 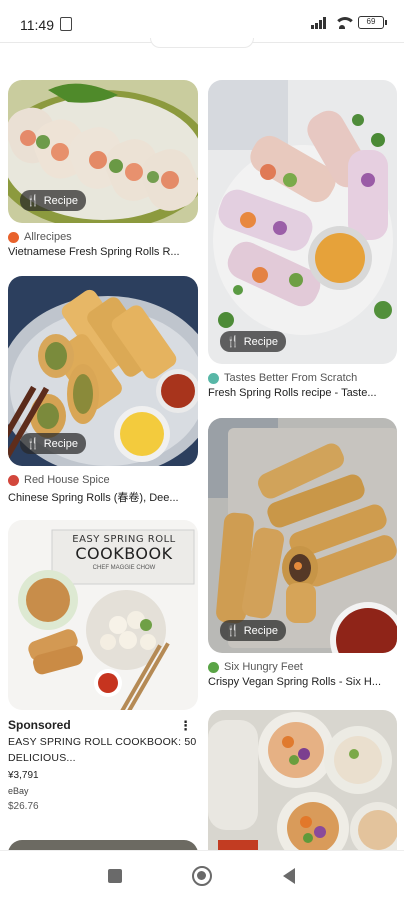 I want to click on pin-source: Tastes Better From Scratch, so click(x=302, y=378).